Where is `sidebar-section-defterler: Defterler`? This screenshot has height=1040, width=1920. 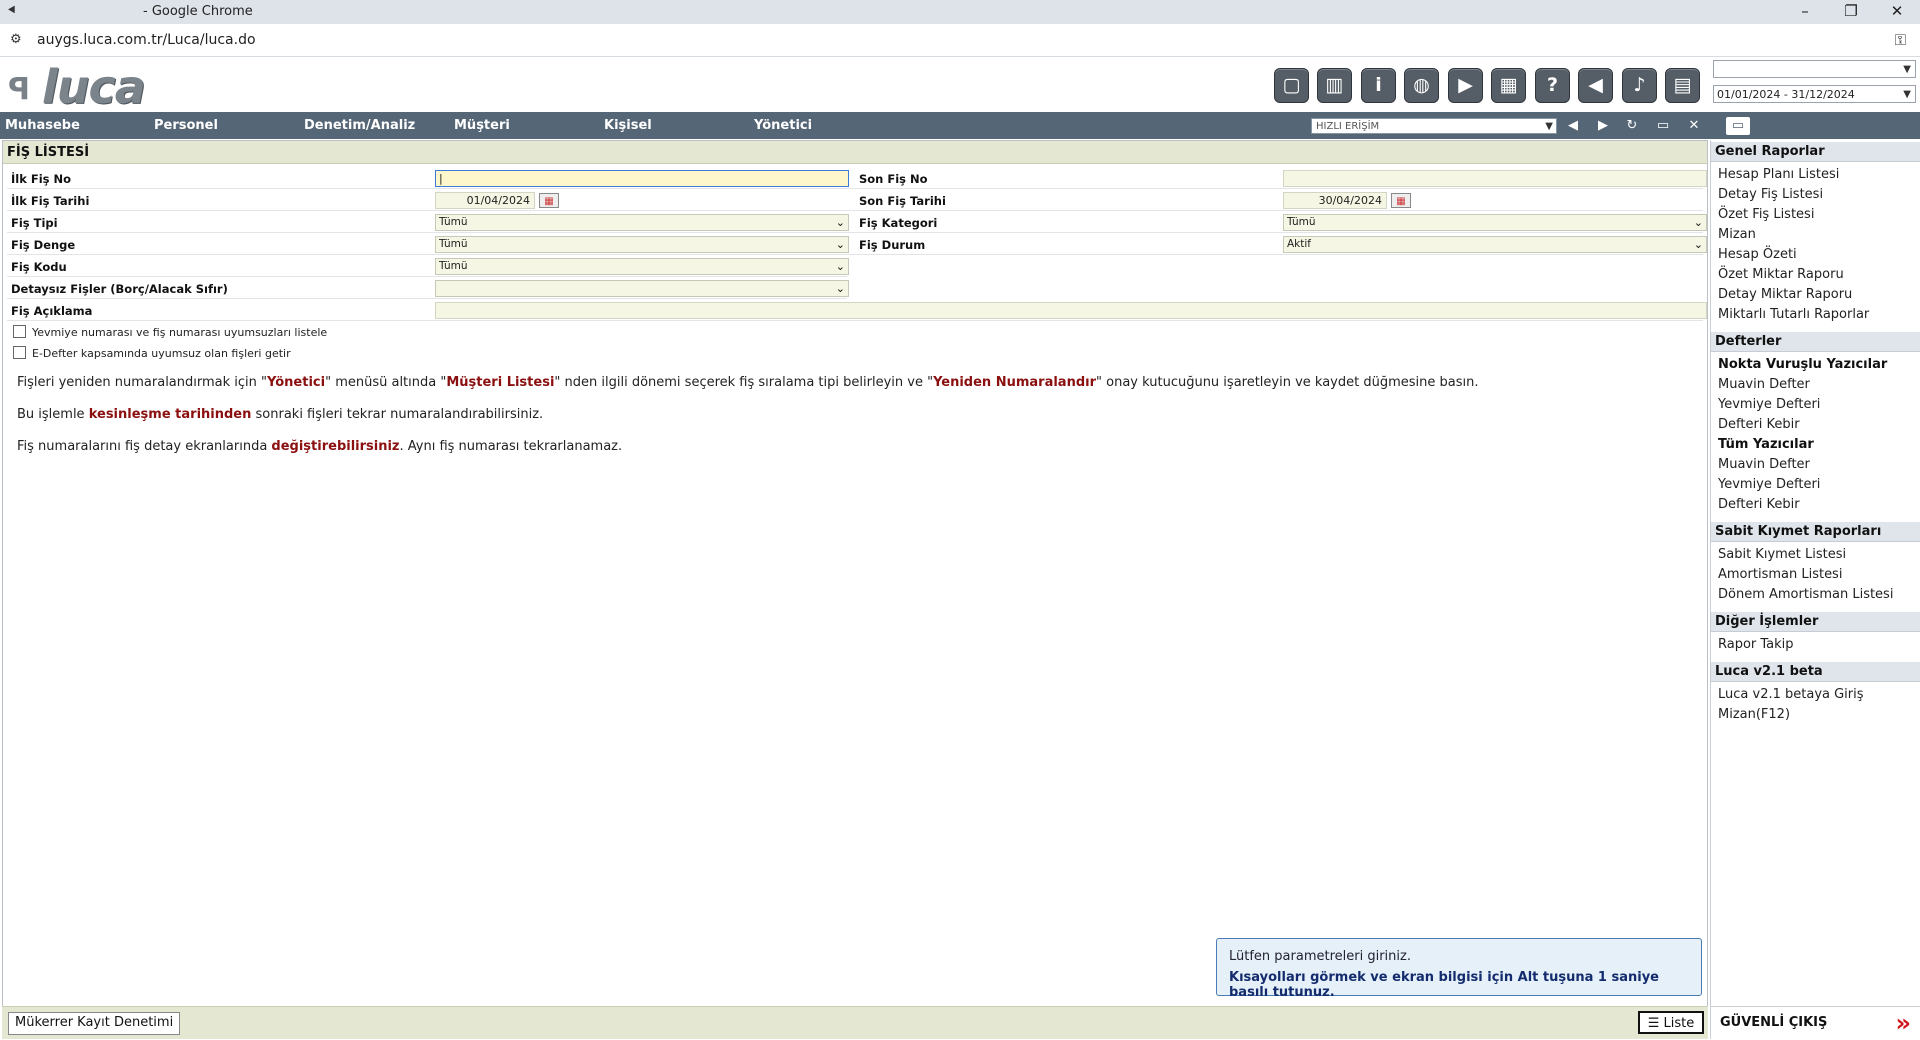 sidebar-section-defterler: Defterler is located at coordinates (1815, 342).